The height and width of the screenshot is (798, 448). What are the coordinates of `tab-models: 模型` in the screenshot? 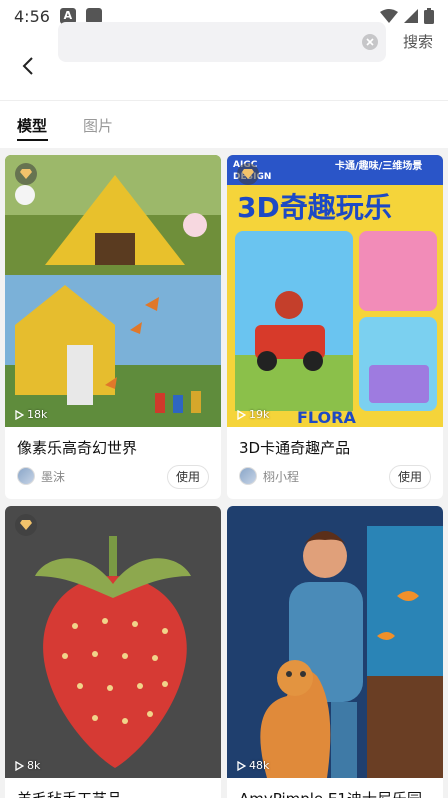 It's located at (32, 125).